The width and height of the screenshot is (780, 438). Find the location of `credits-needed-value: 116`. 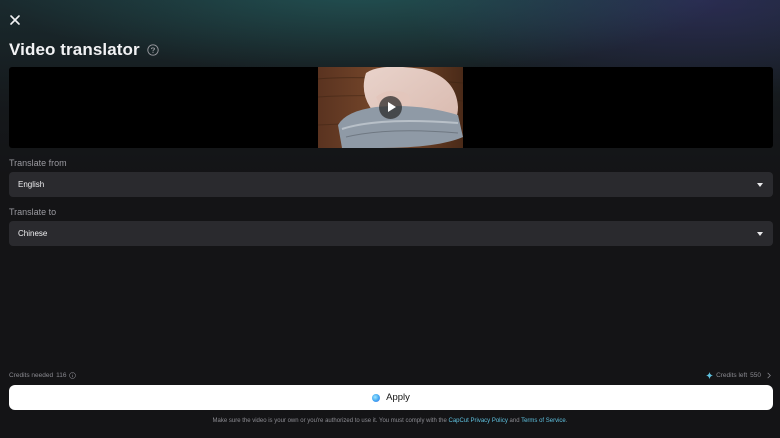

credits-needed-value: 116 is located at coordinates (61, 375).